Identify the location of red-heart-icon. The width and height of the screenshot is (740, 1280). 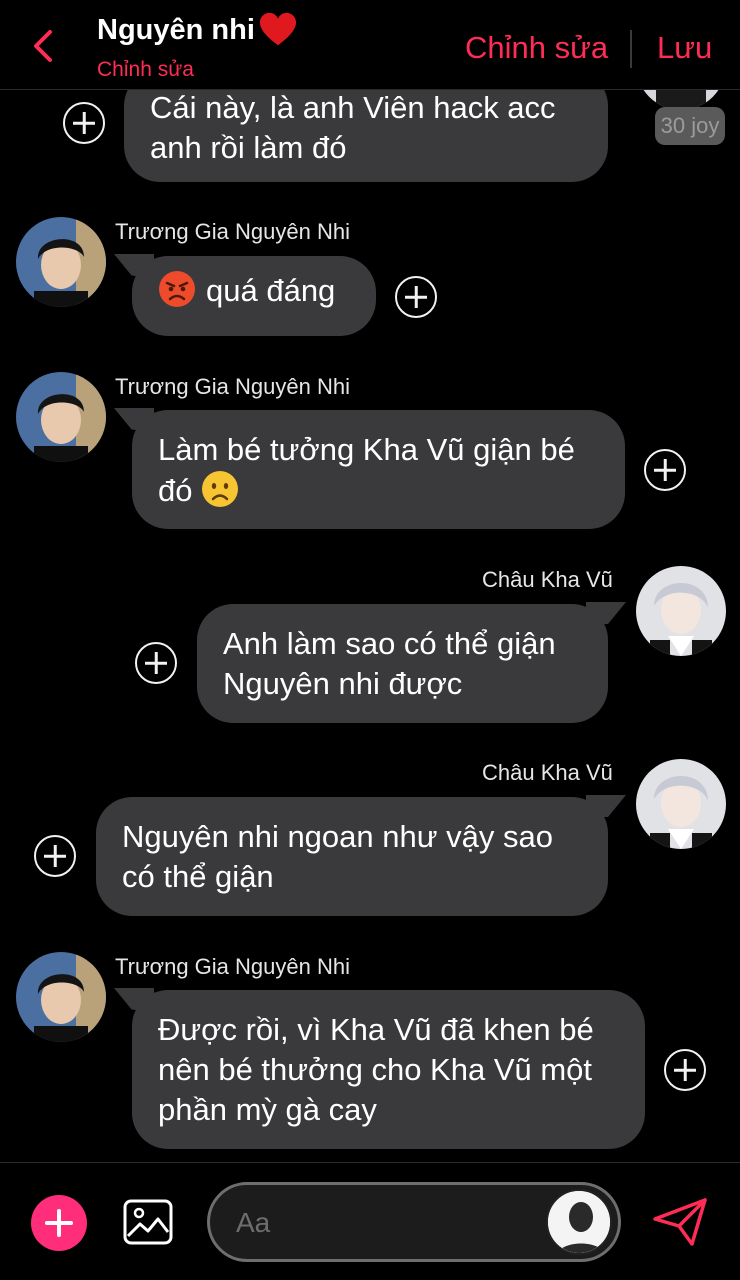
(277, 29).